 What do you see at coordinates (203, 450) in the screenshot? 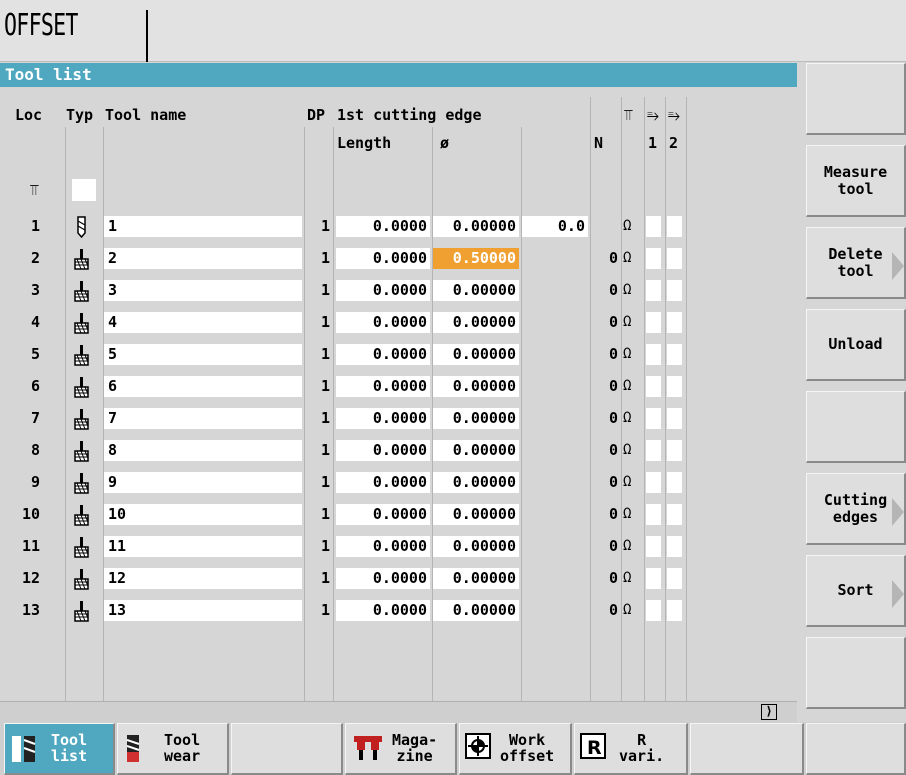
I see `tool-name-field: 8` at bounding box center [203, 450].